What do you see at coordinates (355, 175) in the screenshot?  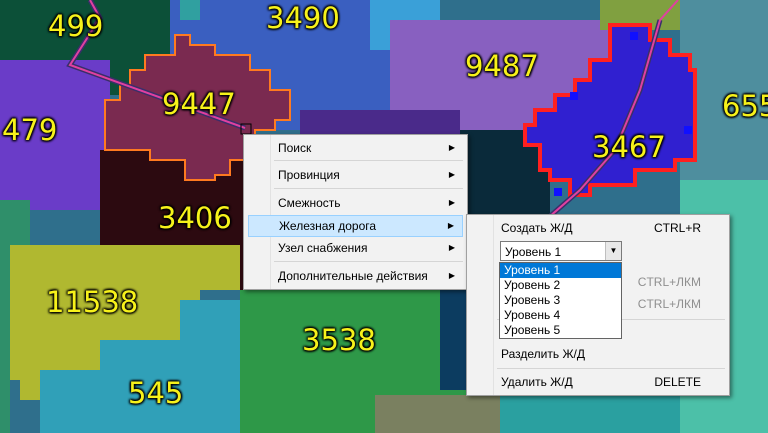 I see `menu-item-province: Провинция ▶` at bounding box center [355, 175].